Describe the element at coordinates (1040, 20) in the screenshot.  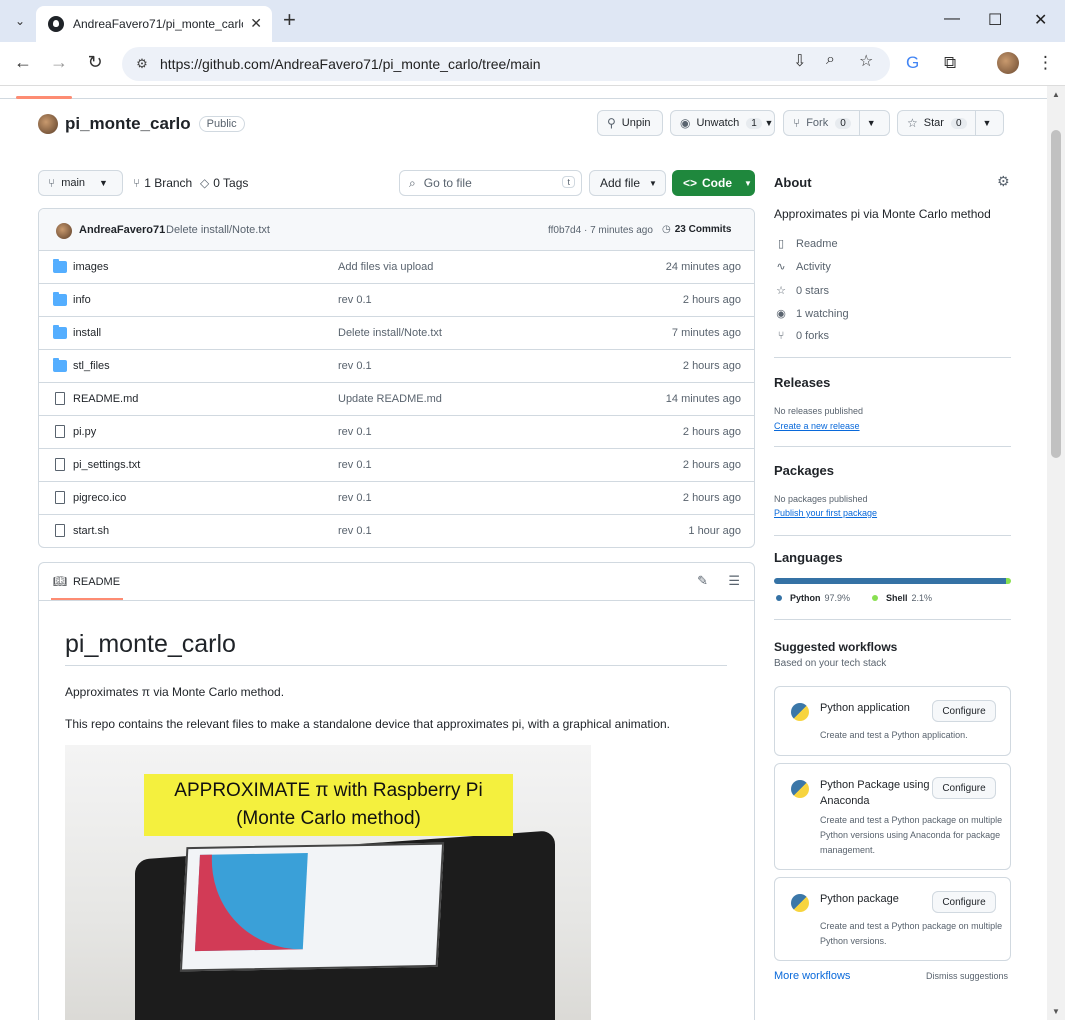
I see `window-close-icon: ✕` at that location.